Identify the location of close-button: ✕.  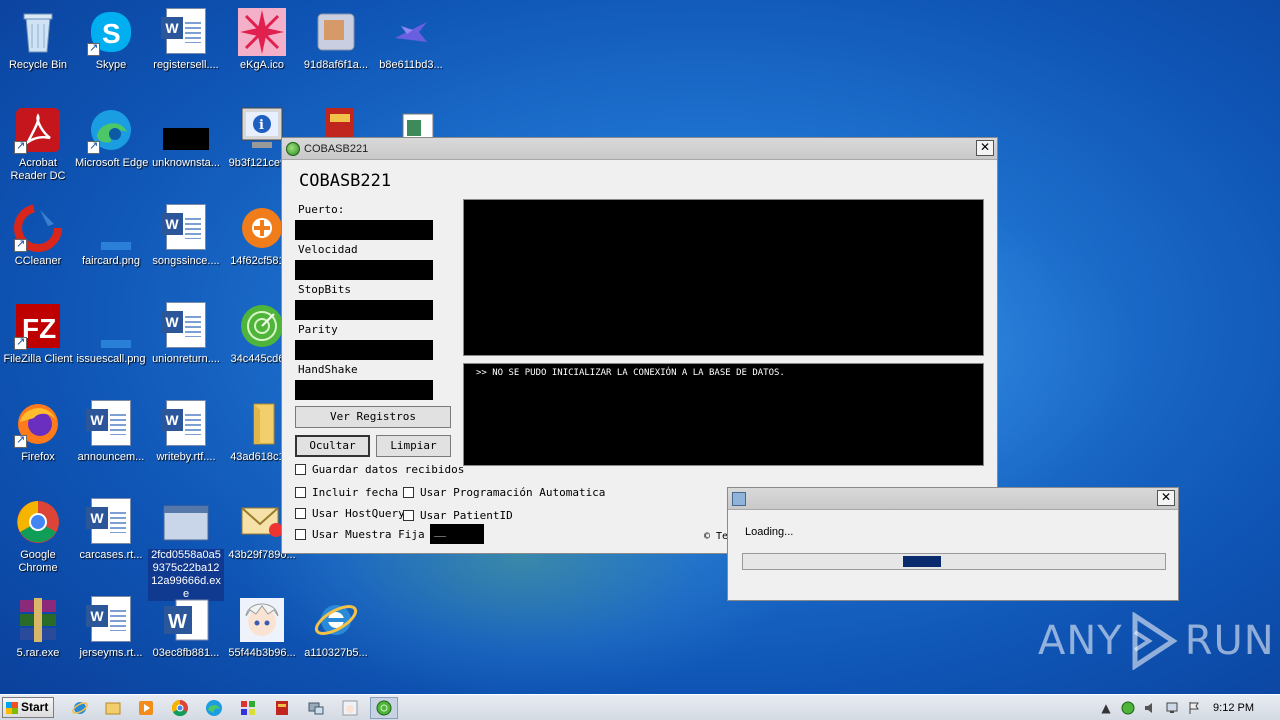
(985, 148).